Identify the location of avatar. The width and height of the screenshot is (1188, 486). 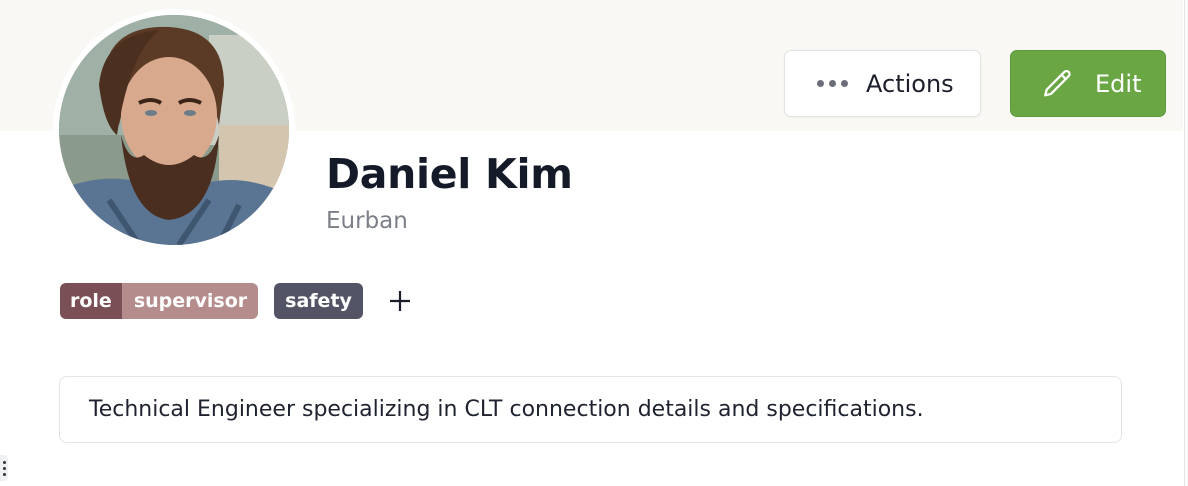
(174, 130).